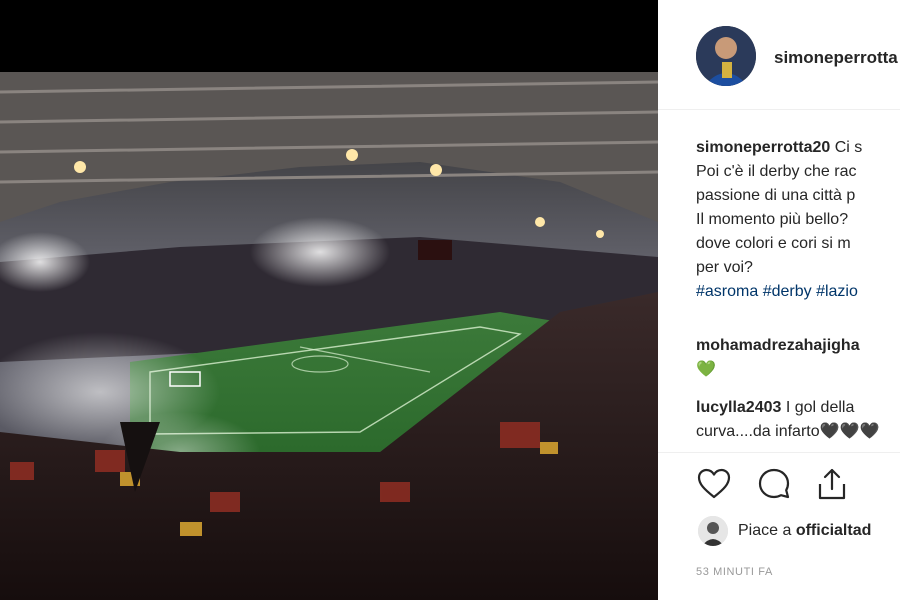  Describe the element at coordinates (738, 407) in the screenshot. I see `comment-username: lucylla2403` at that location.